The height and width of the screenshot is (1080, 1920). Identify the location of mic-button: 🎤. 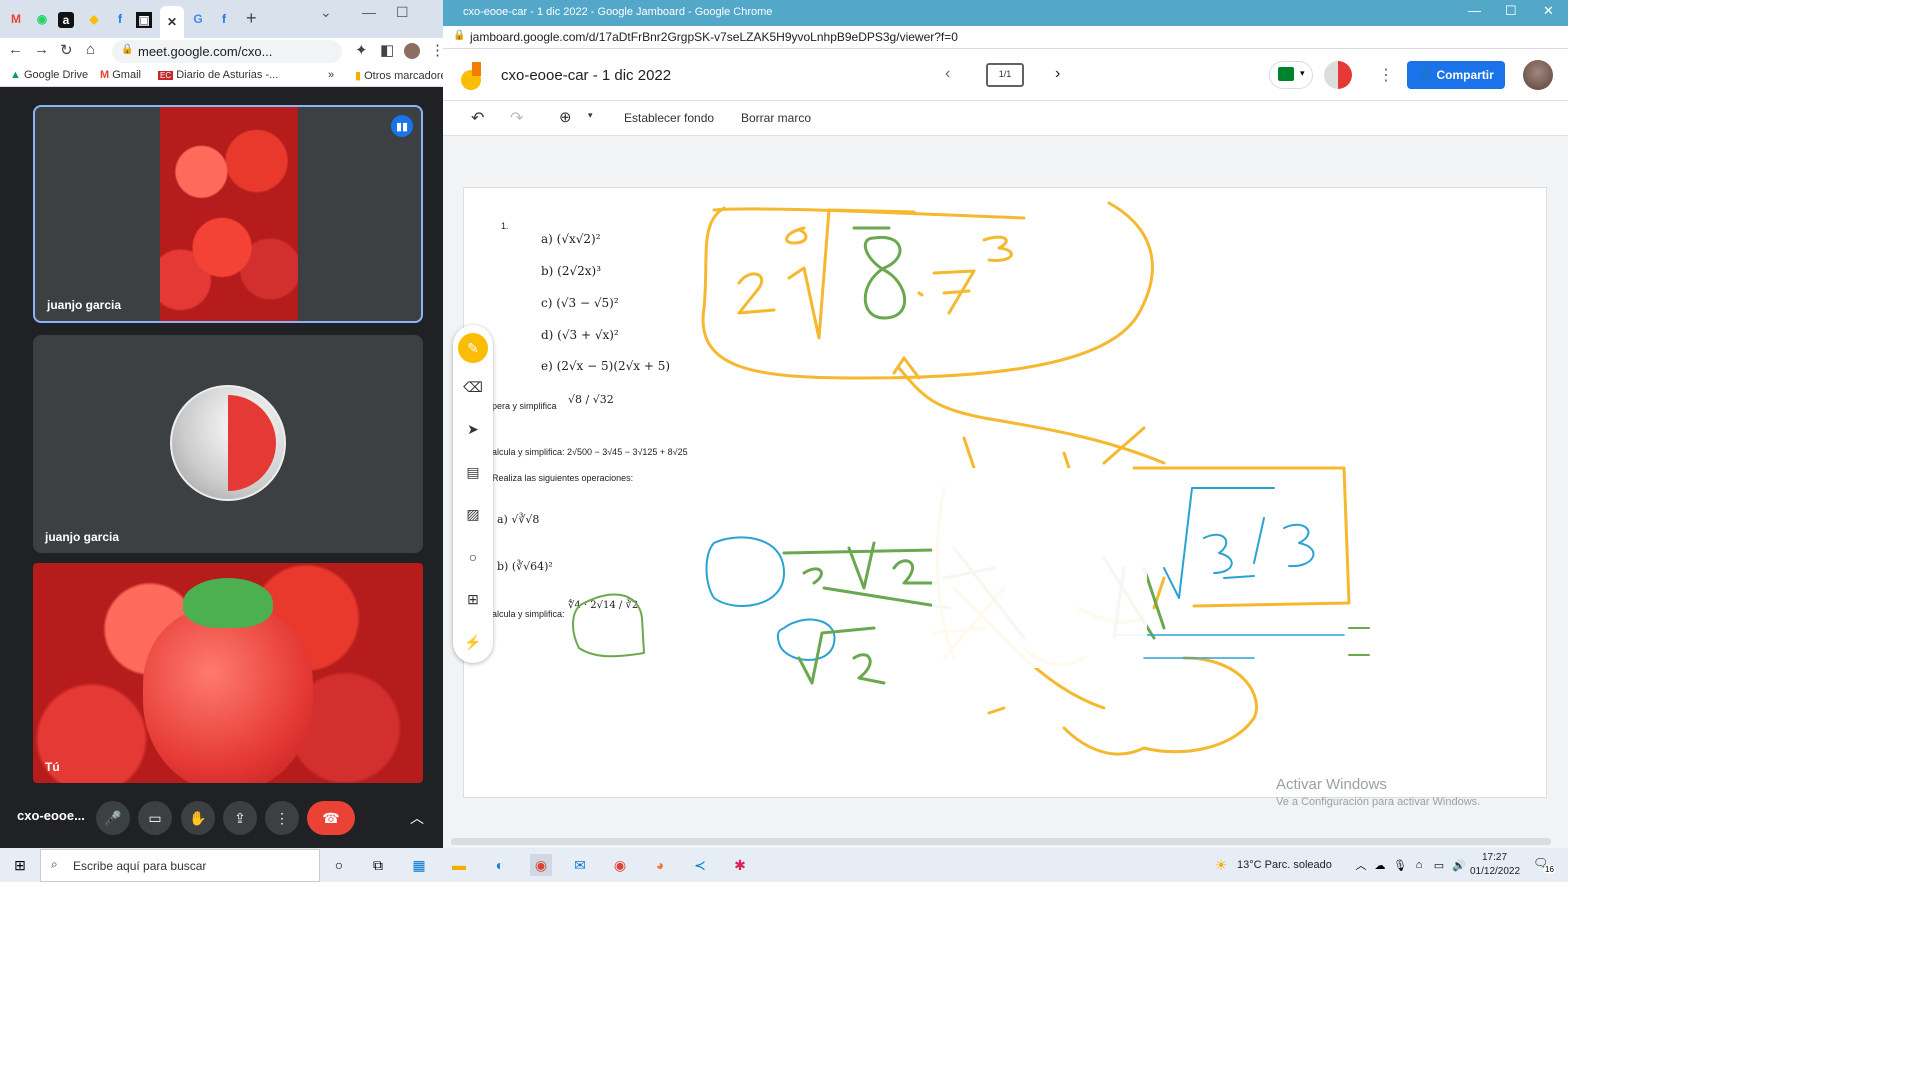
(113, 818).